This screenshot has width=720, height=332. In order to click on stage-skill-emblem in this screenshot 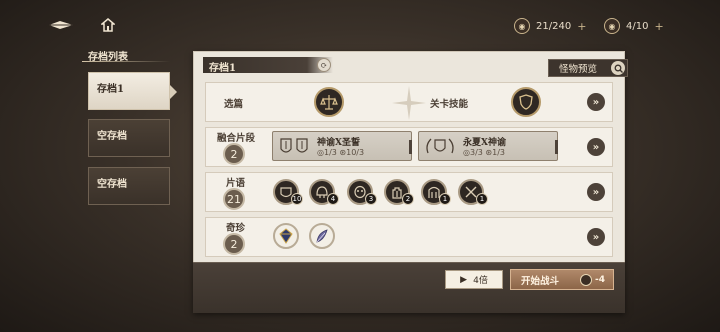, I will do `click(526, 102)`.